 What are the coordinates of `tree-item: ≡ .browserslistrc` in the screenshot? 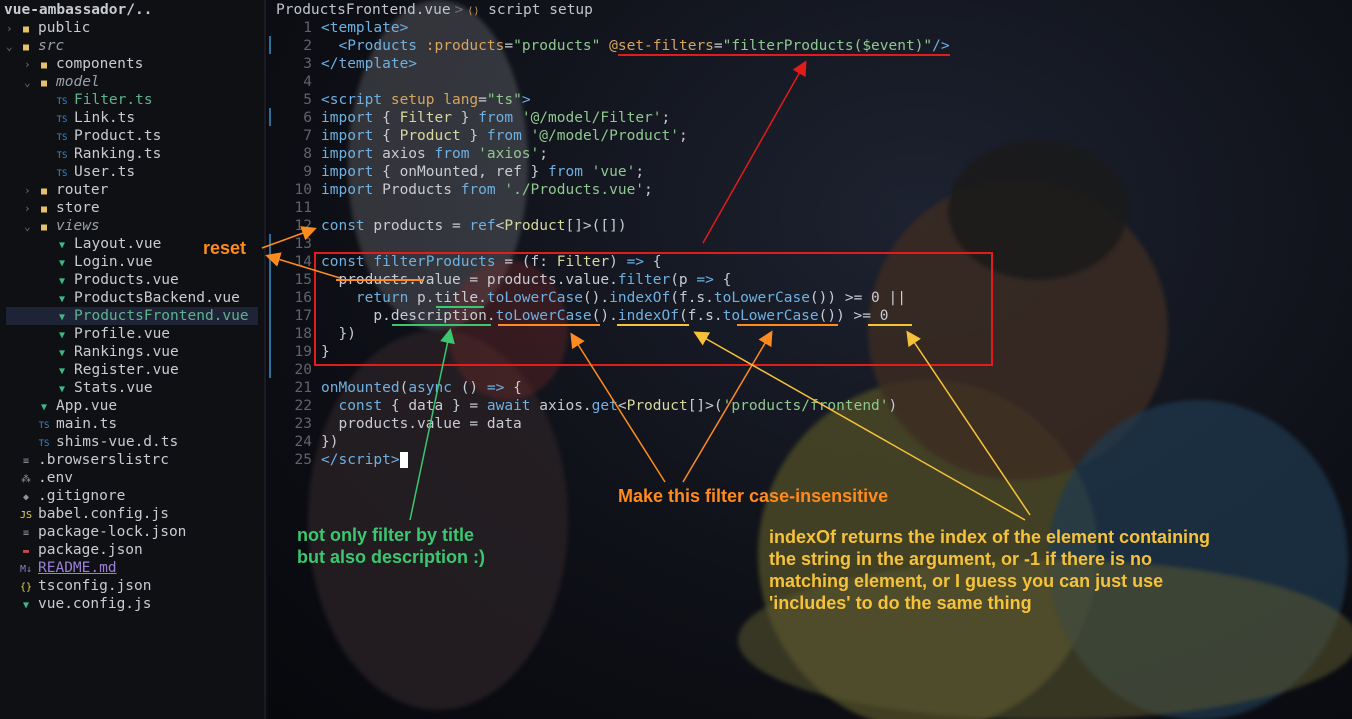 It's located at (87, 460).